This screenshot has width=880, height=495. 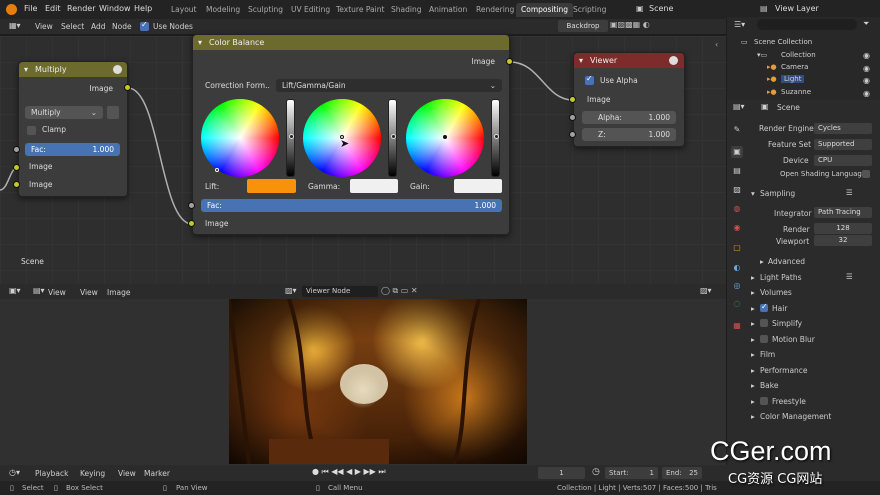 What do you see at coordinates (73, 69) in the screenshot?
I see `multiply-node-header: Multiply` at bounding box center [73, 69].